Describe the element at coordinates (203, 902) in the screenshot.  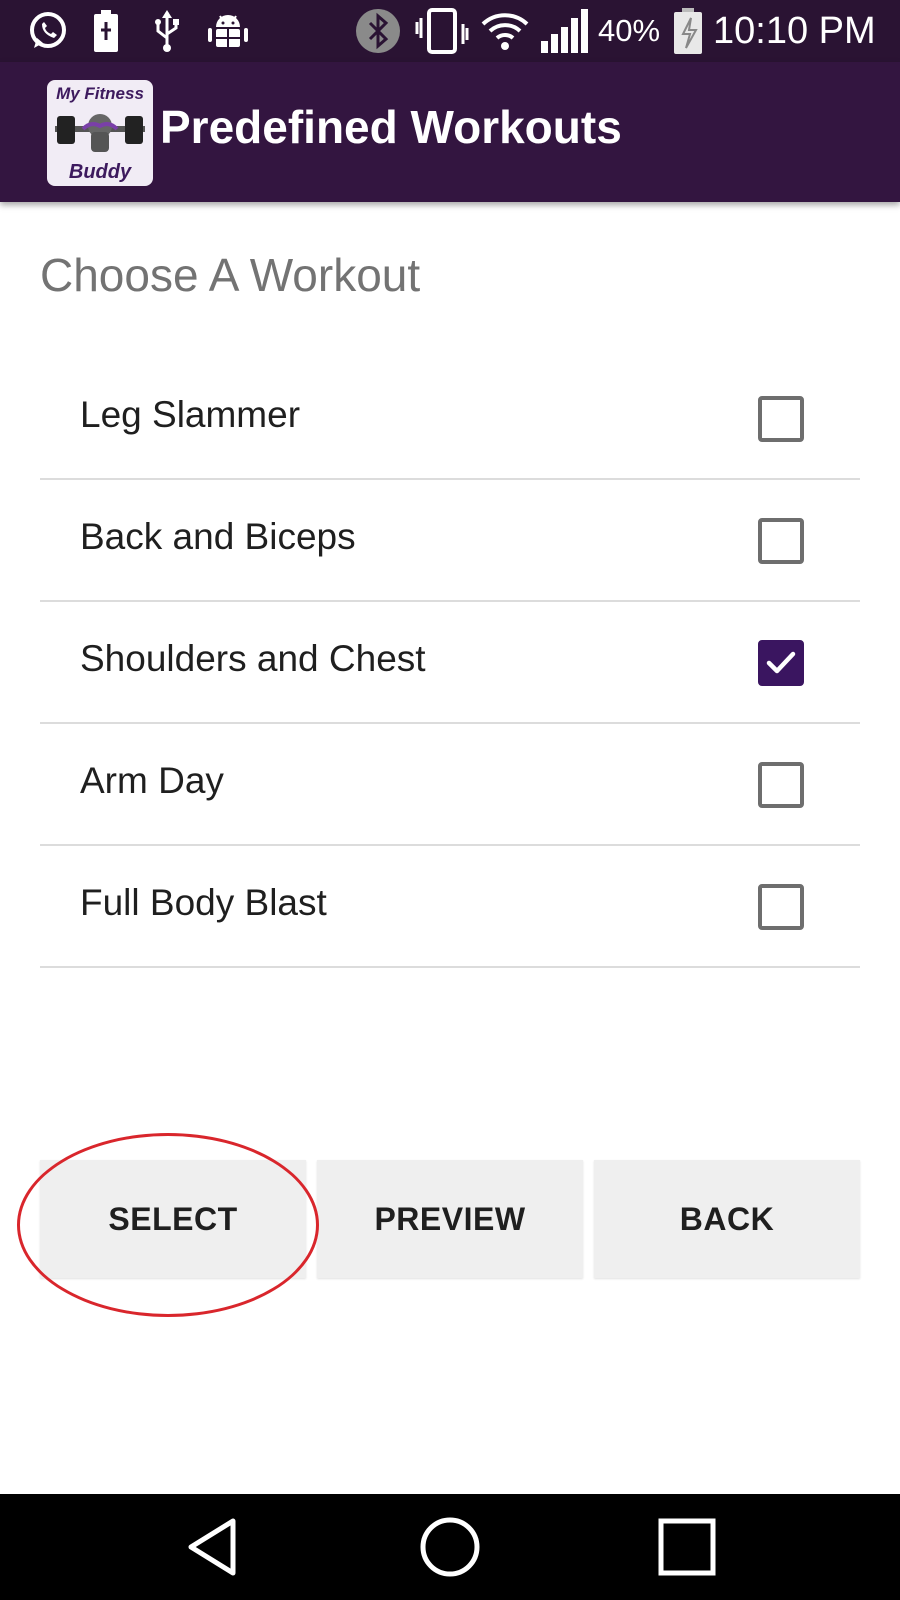
I see `workout-label: Full Body Blast` at that location.